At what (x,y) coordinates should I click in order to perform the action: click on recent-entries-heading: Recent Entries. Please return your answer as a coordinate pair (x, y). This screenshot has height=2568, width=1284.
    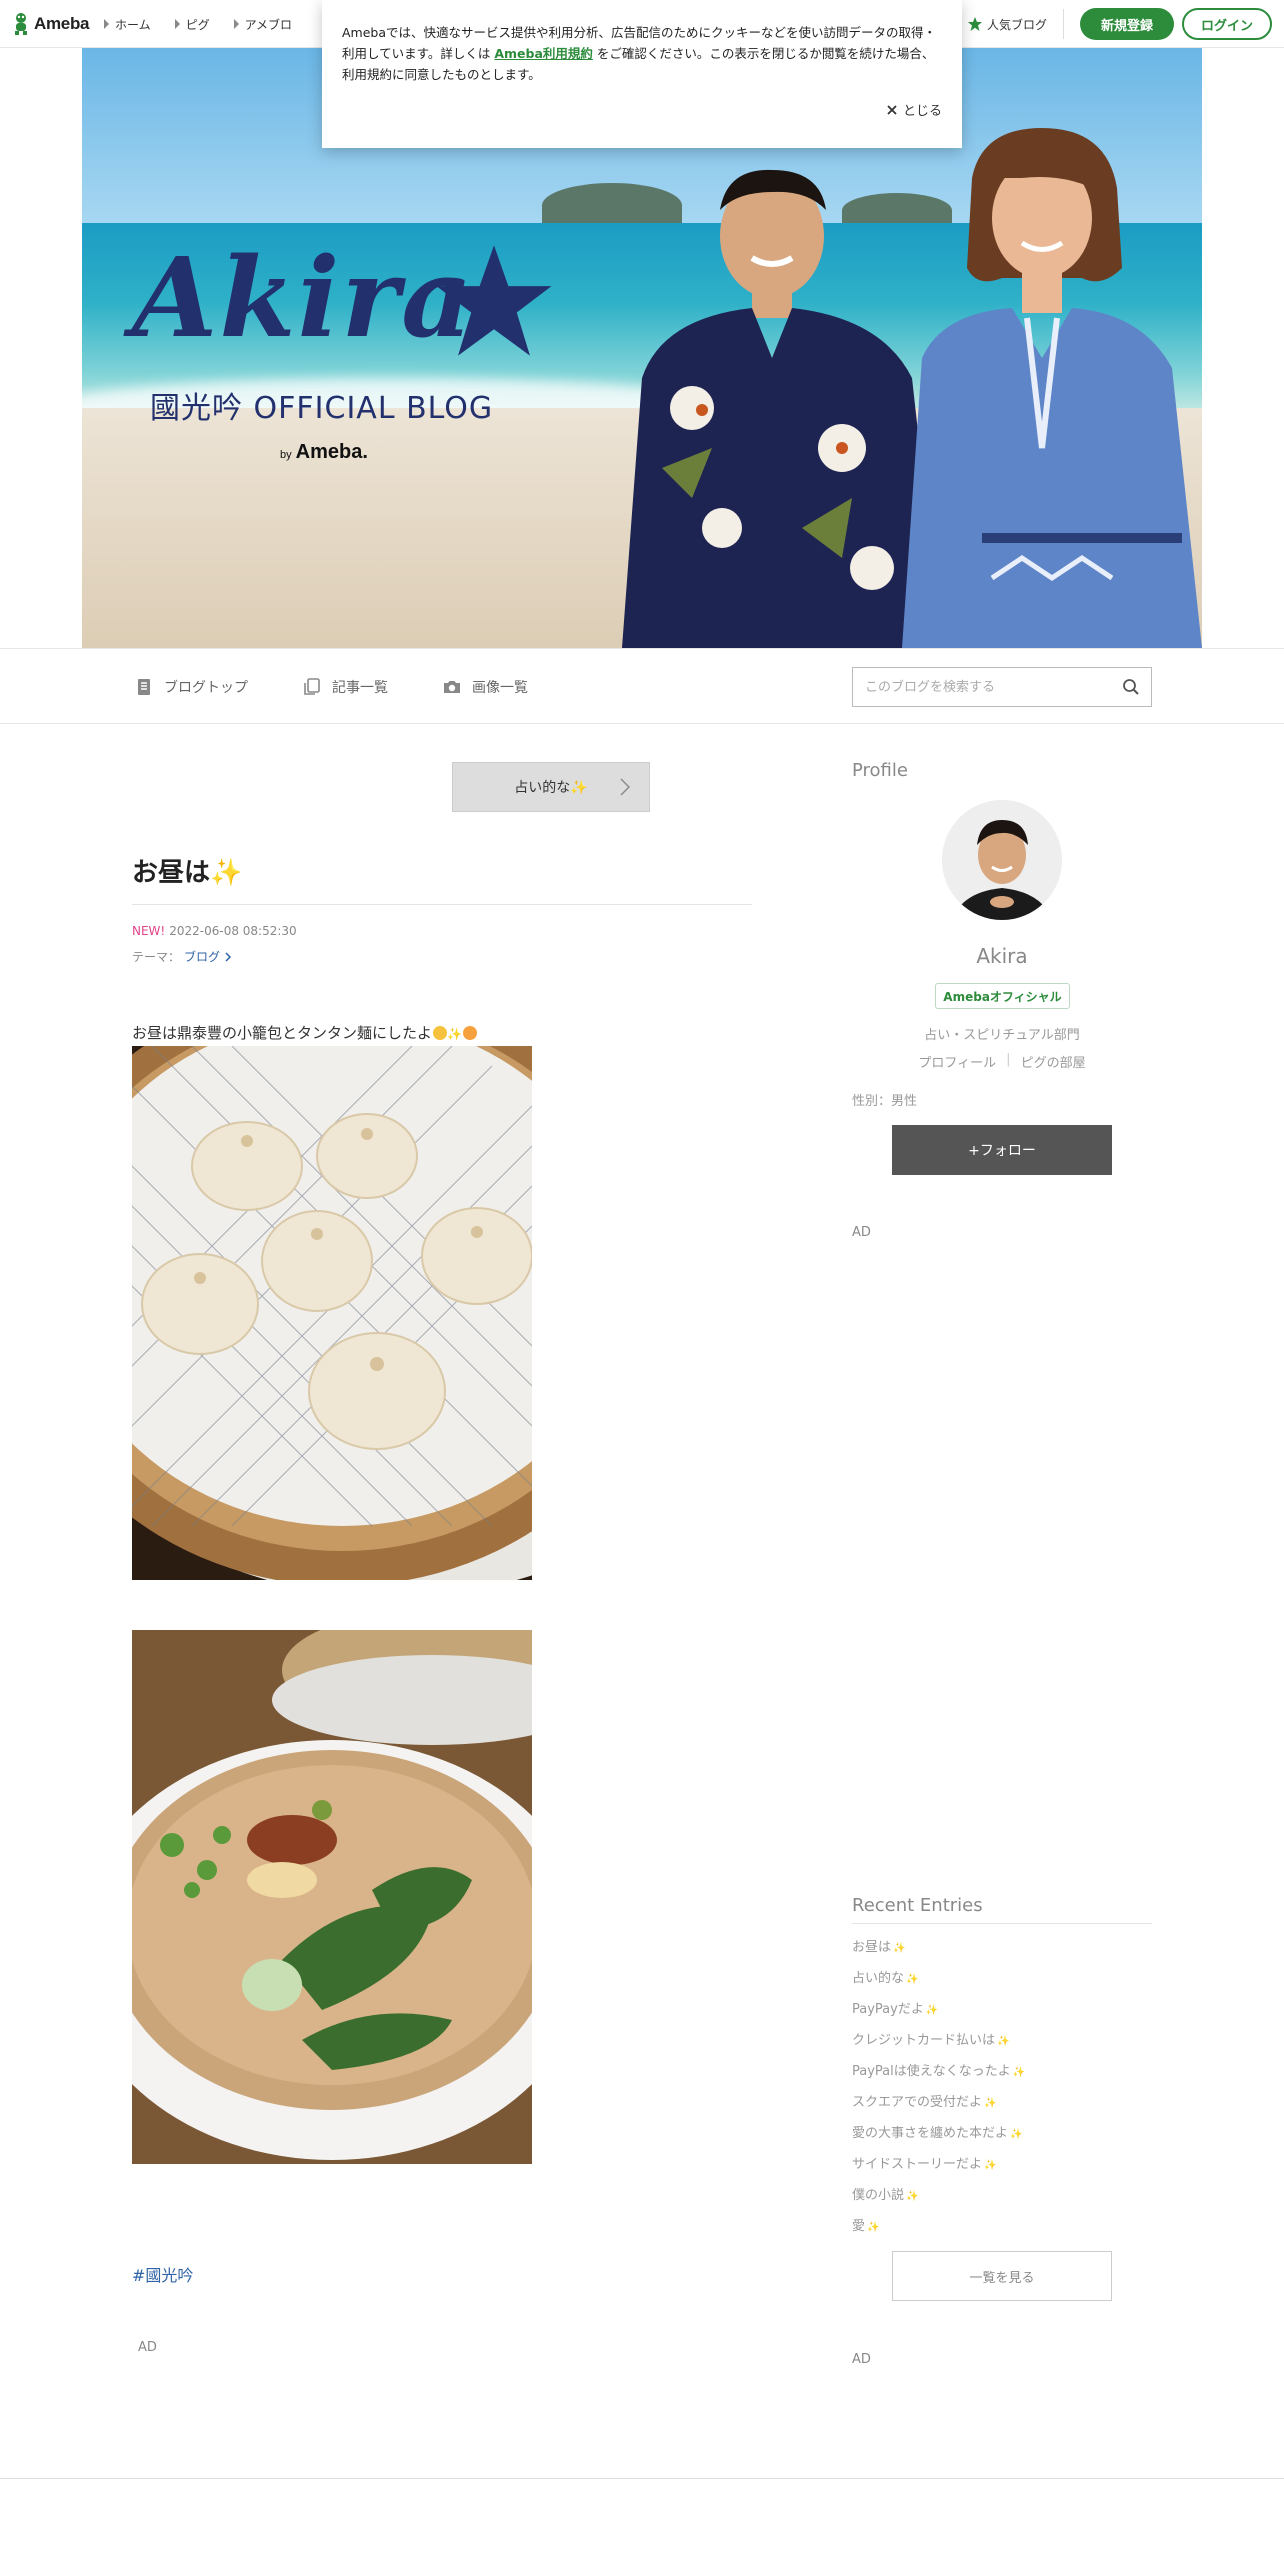
    Looking at the image, I should click on (917, 1905).